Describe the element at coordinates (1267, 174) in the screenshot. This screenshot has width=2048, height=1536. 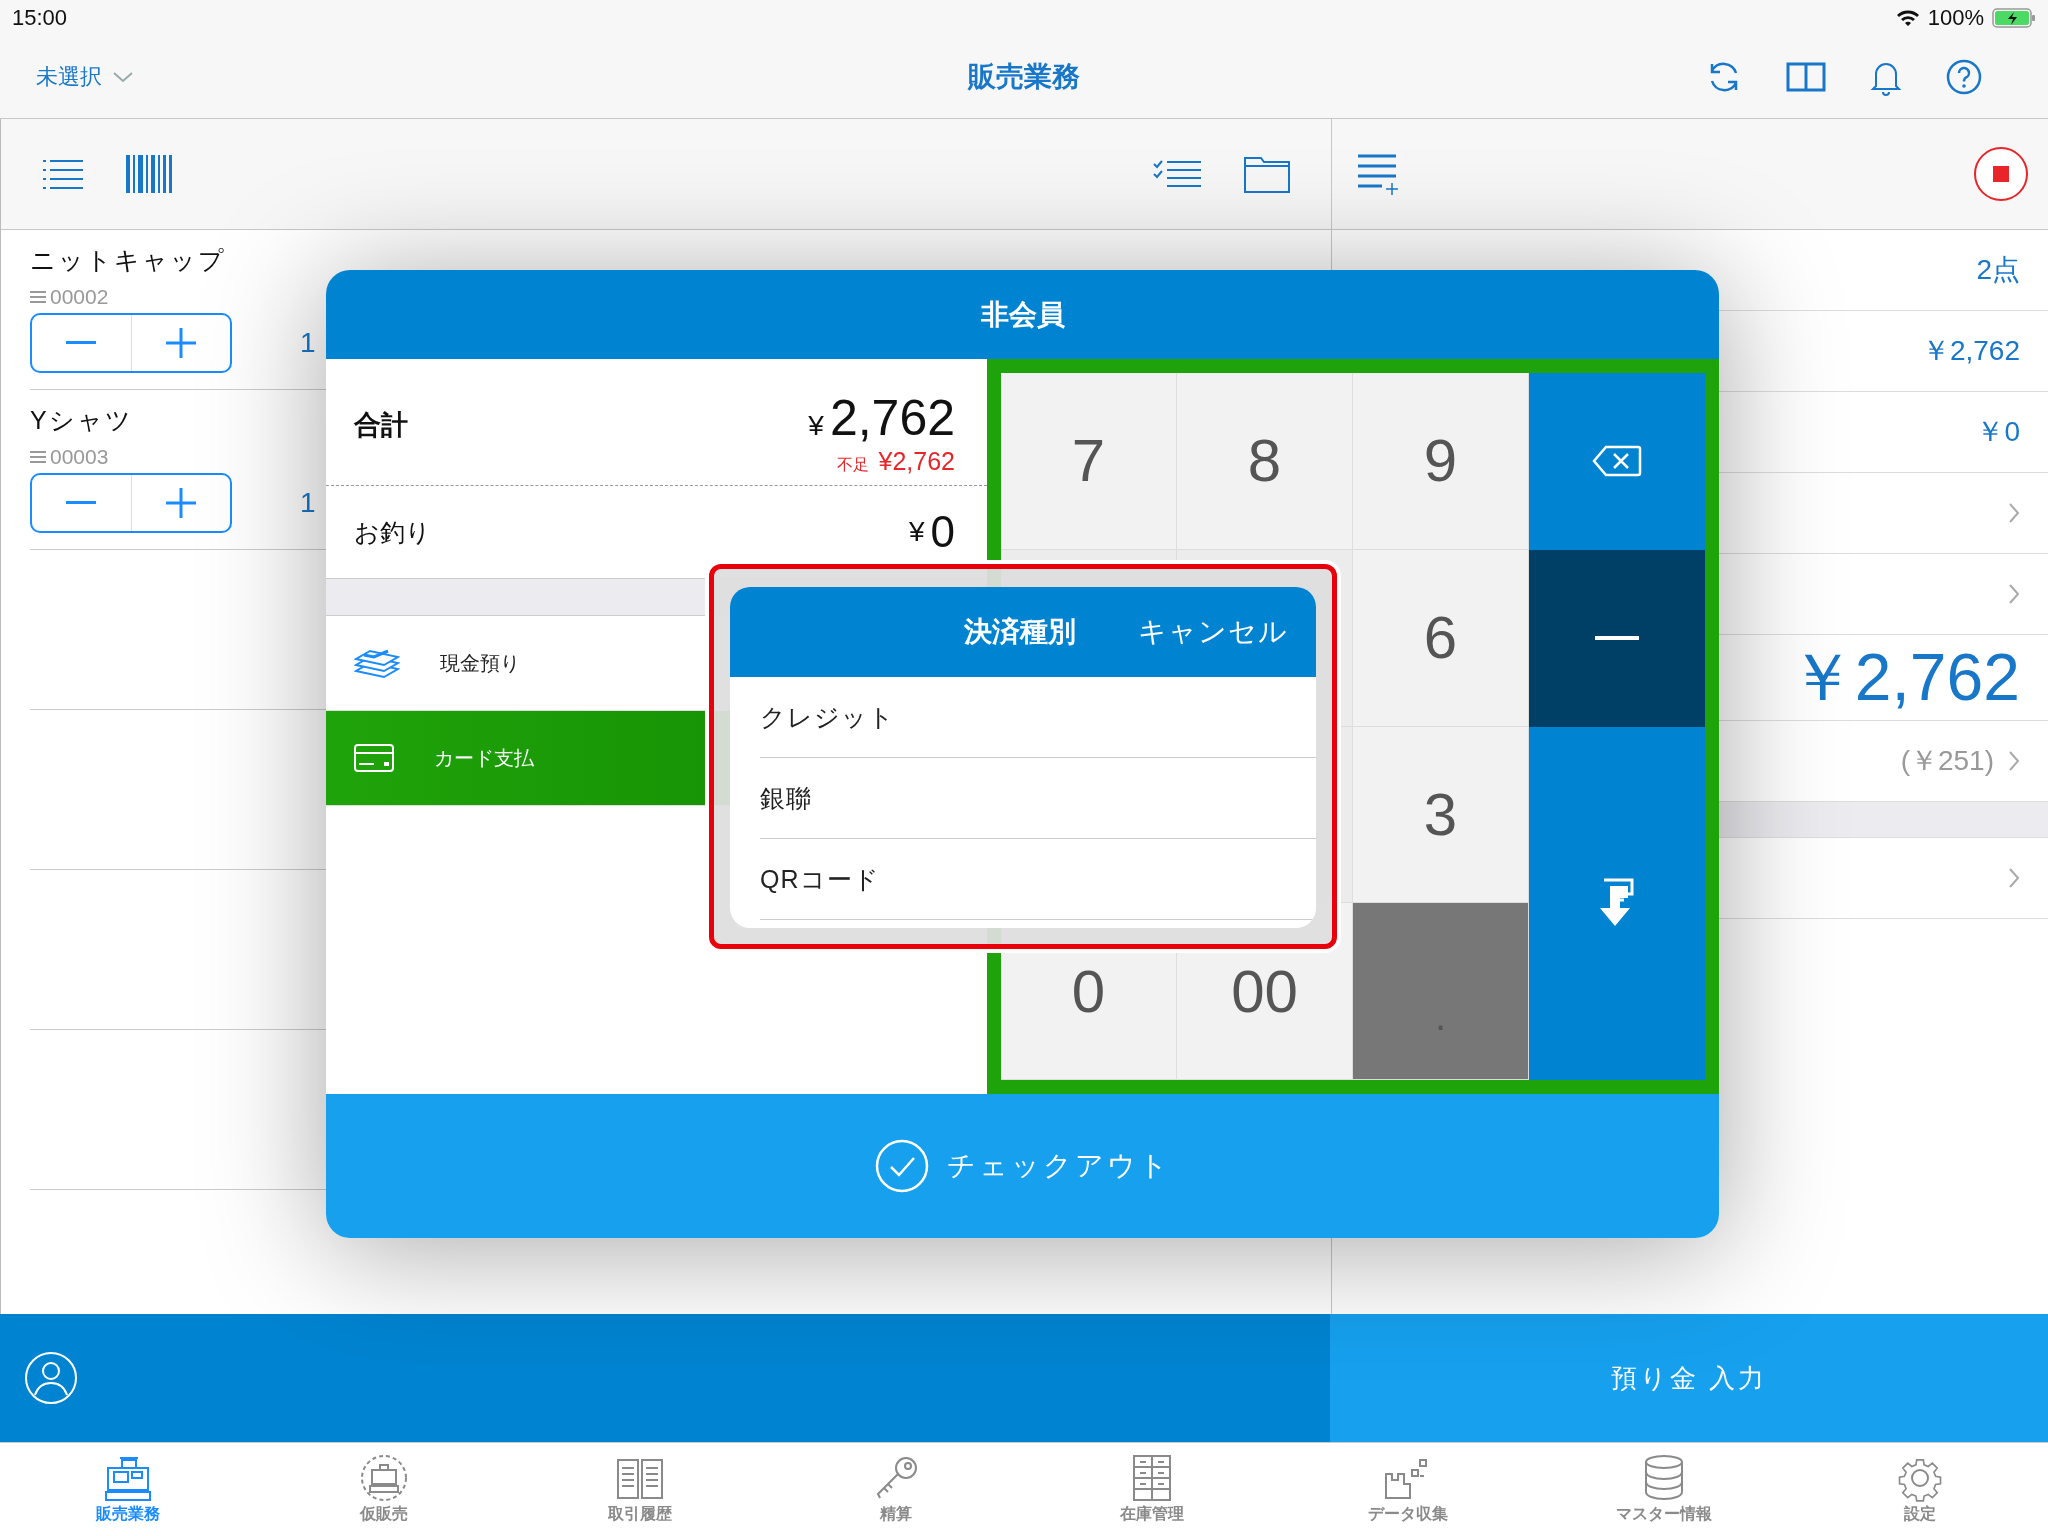
I see `folder-icon` at that location.